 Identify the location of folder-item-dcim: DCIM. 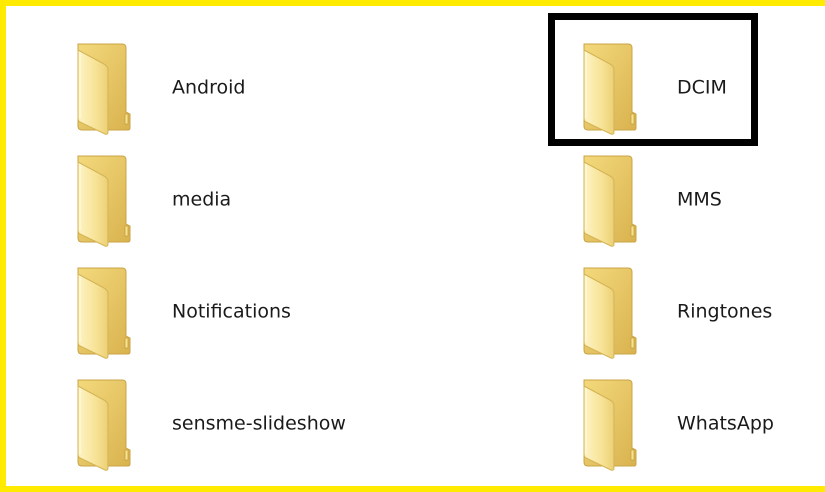
(678, 88).